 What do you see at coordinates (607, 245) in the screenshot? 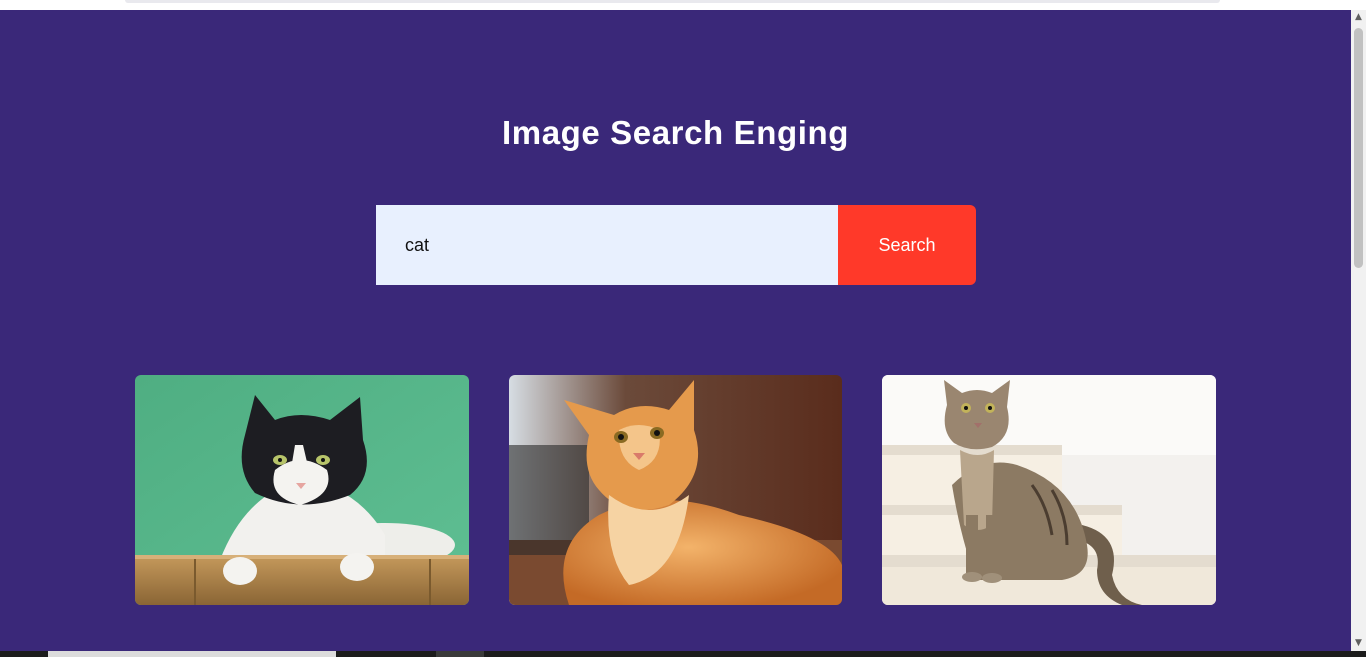
I see `search-input` at bounding box center [607, 245].